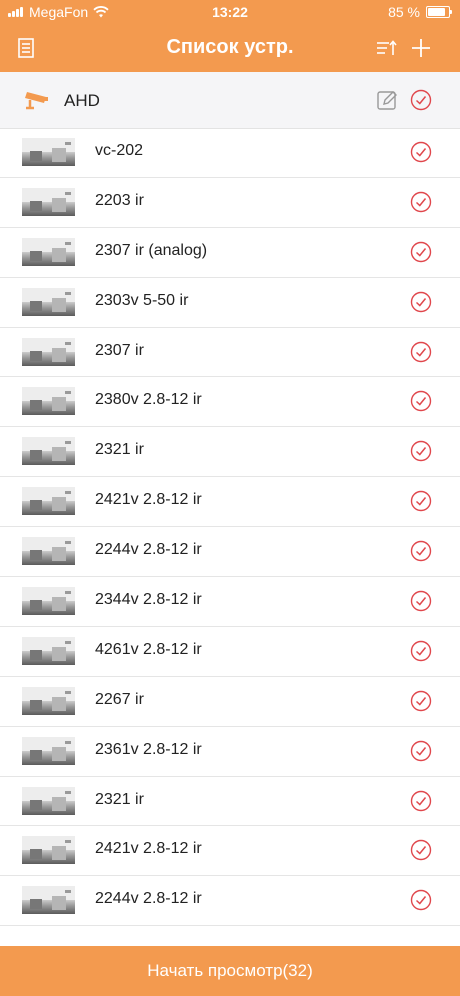 This screenshot has height=996, width=460. I want to click on start-view-button: Начать просмотр(32), so click(230, 971).